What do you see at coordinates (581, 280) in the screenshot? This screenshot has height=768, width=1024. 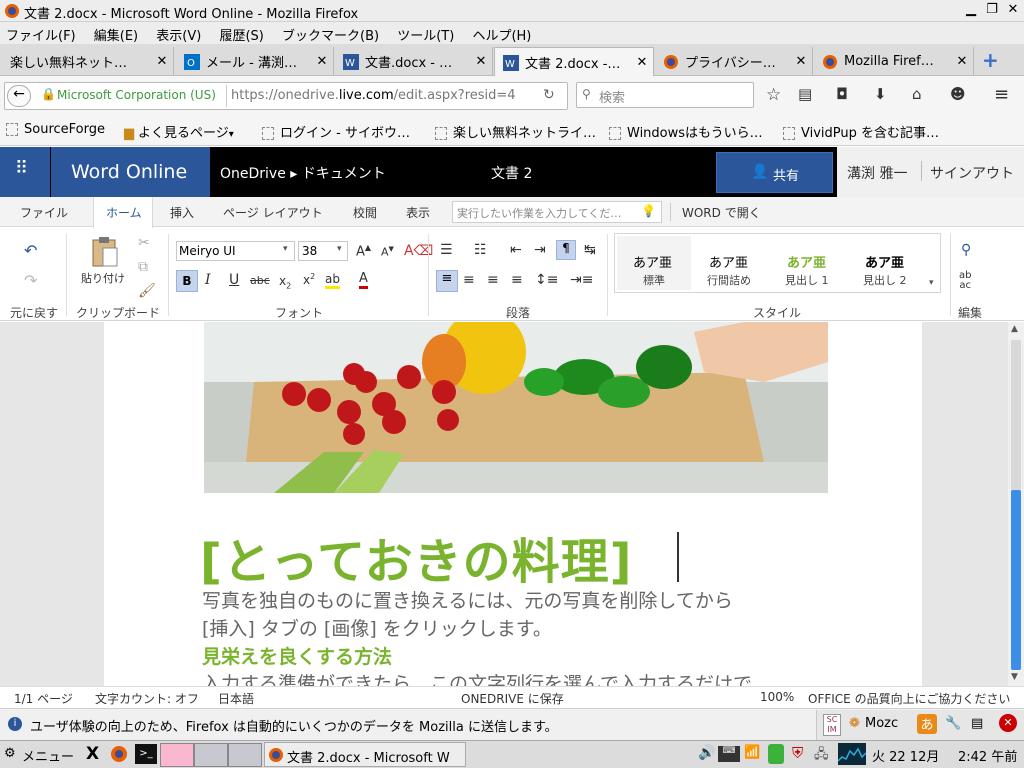 I see `paragraph-options-icon: ⇥≡` at bounding box center [581, 280].